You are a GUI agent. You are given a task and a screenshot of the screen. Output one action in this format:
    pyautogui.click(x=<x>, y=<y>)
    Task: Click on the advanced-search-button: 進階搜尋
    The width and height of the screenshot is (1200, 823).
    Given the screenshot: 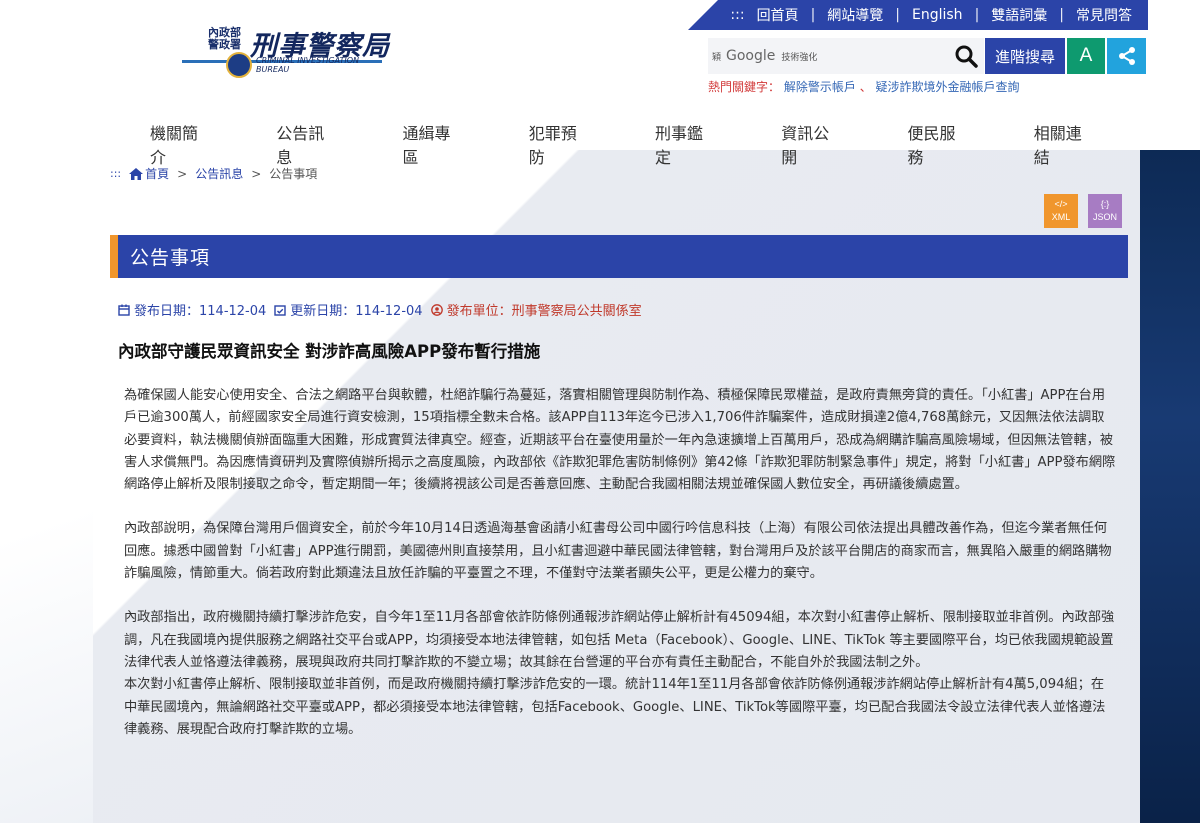 What is the action you would take?
    pyautogui.click(x=1025, y=56)
    